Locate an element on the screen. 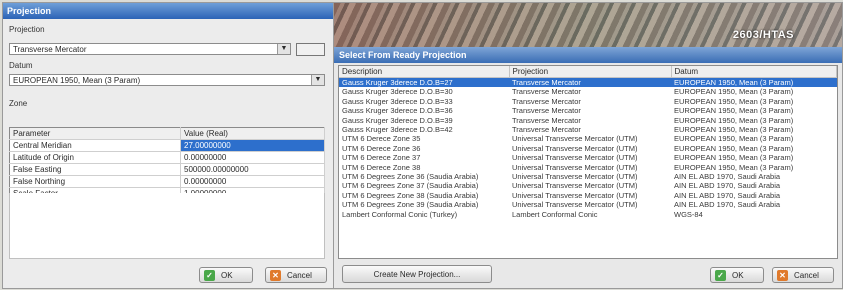 Image resolution: width=843 pixels, height=290 pixels. zone-label: Zone is located at coordinates (18, 103).